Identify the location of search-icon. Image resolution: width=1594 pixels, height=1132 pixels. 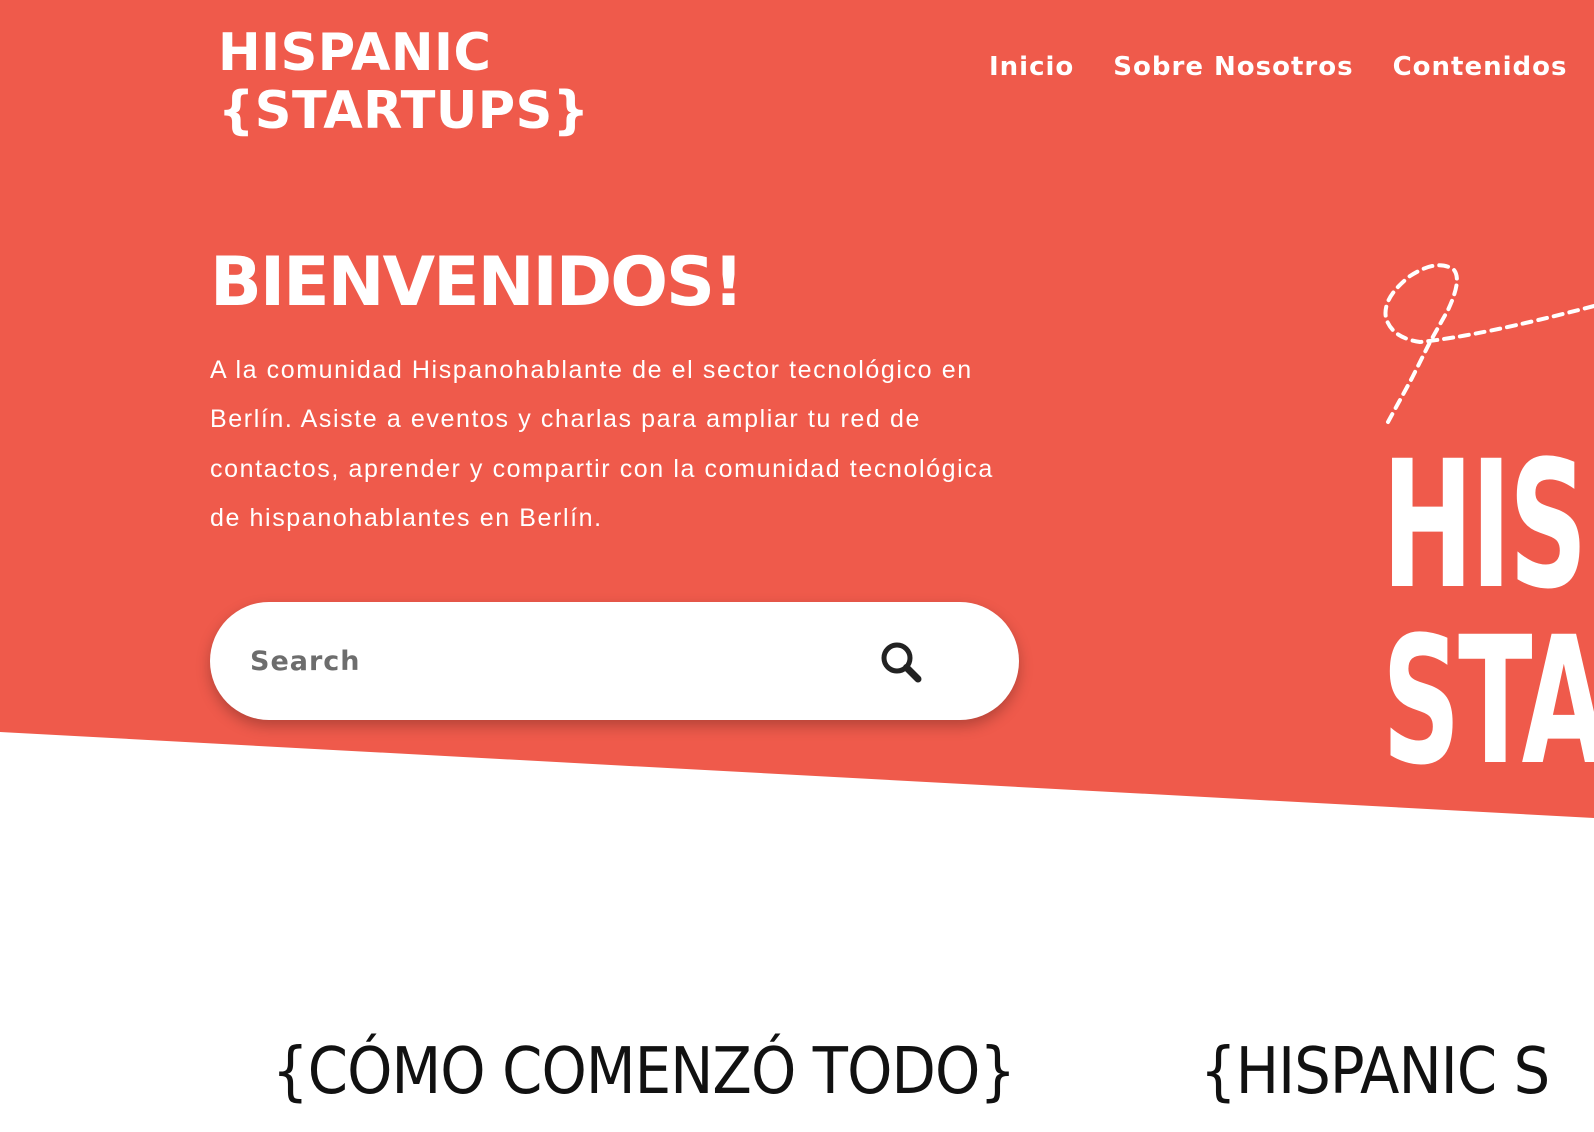
(901, 662).